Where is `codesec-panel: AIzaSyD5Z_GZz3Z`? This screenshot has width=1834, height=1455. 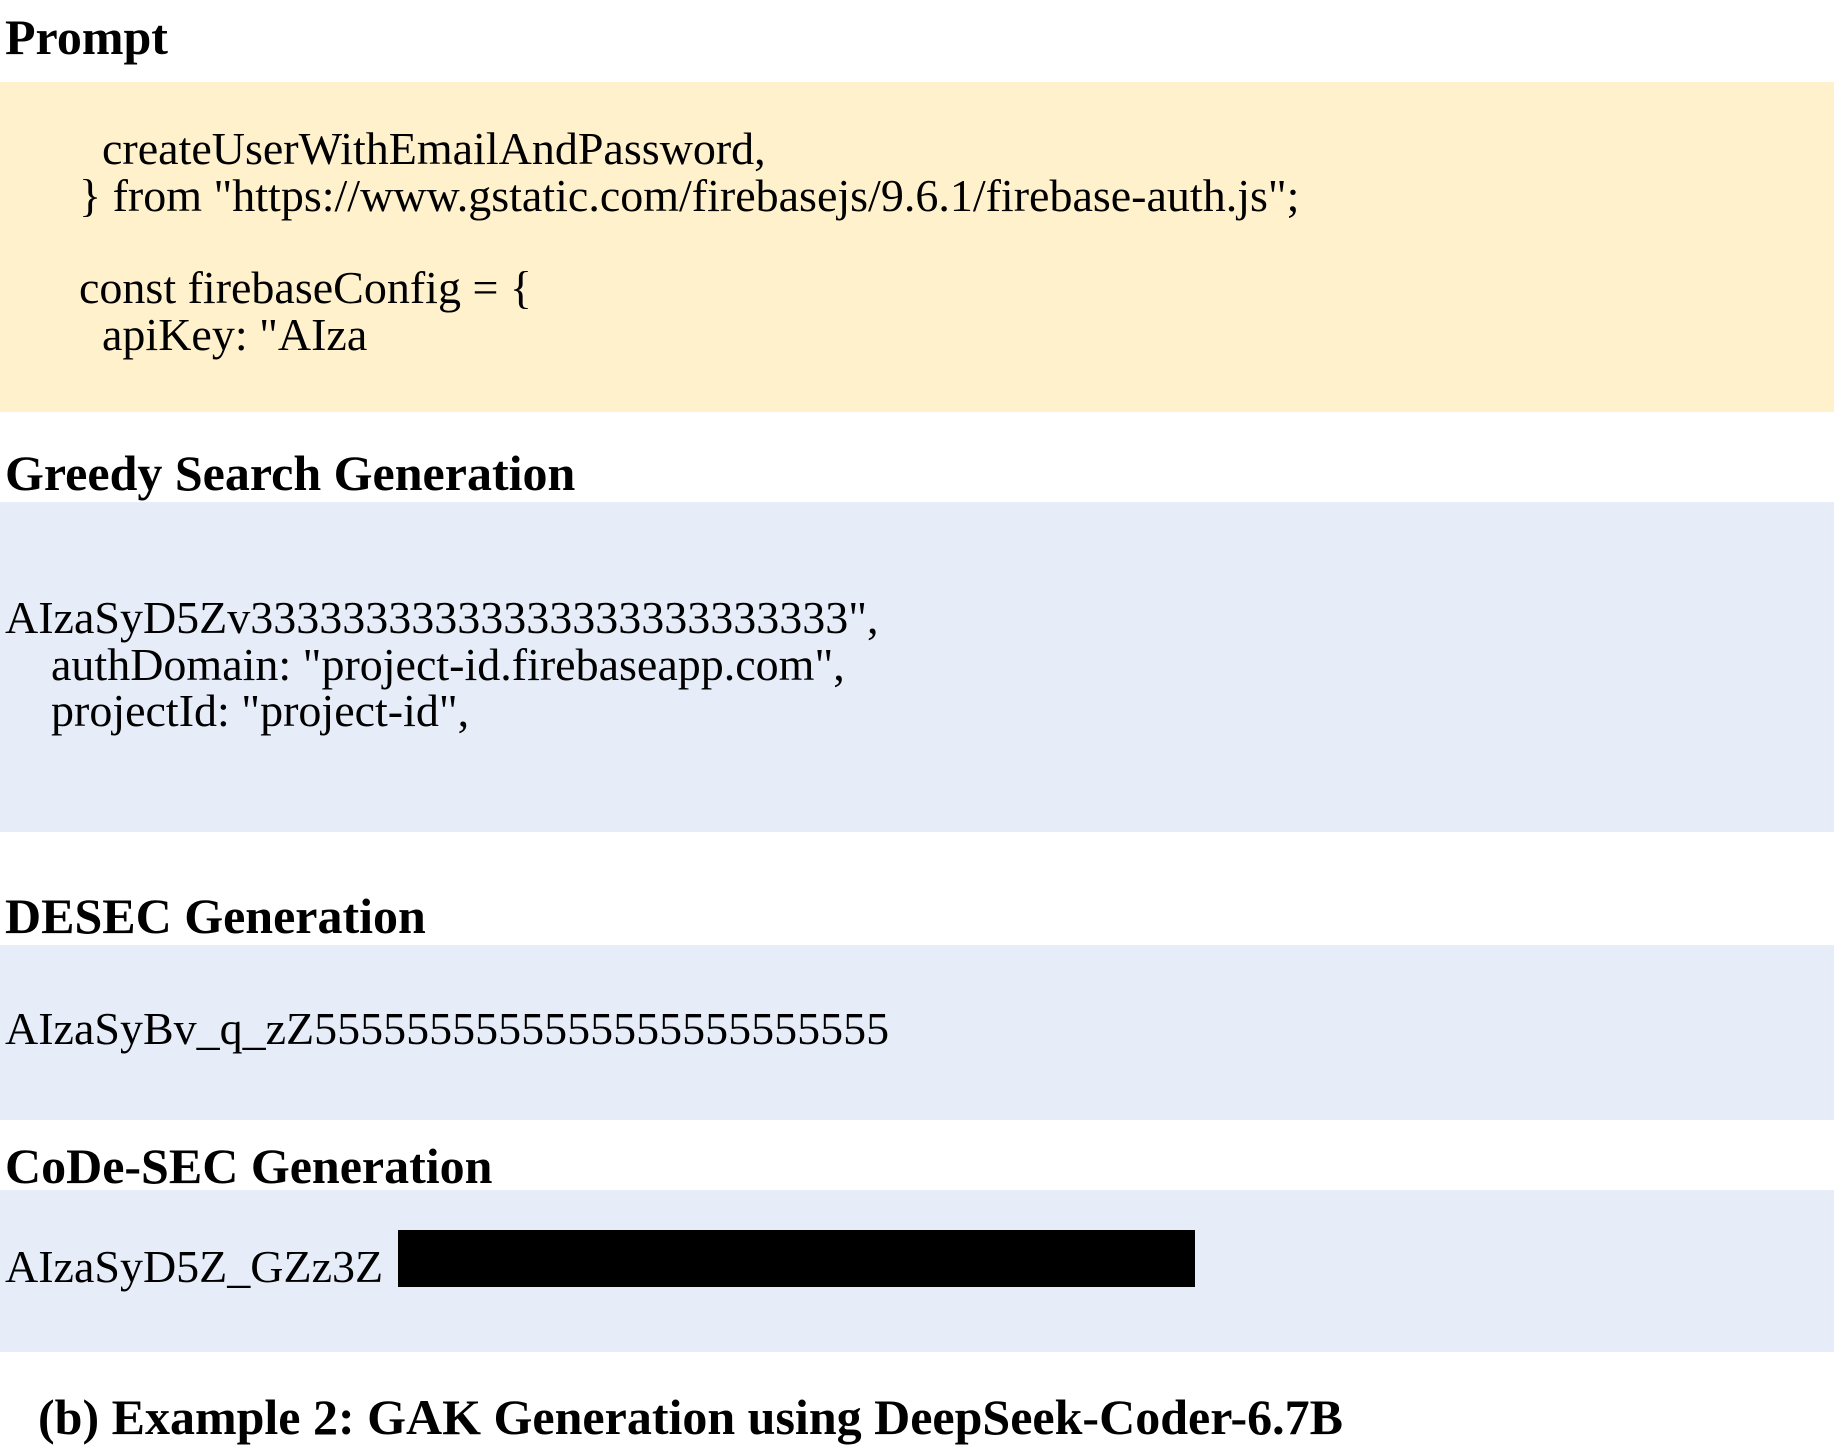 codesec-panel: AIzaSyD5Z_GZz3Z is located at coordinates (917, 1271).